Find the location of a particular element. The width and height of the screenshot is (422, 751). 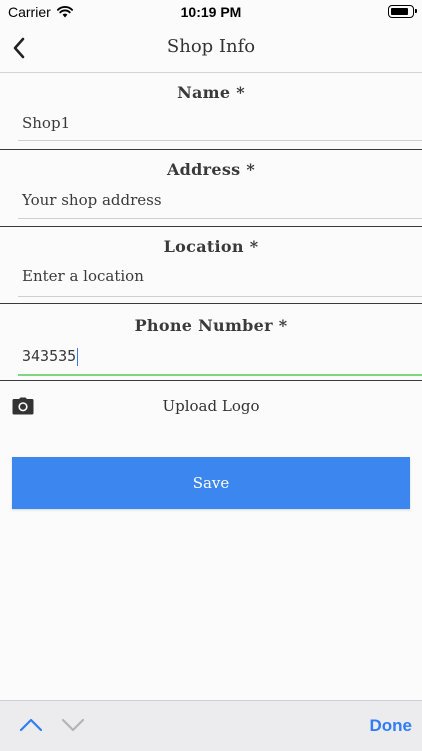

name-label: Name * is located at coordinates (211, 92).